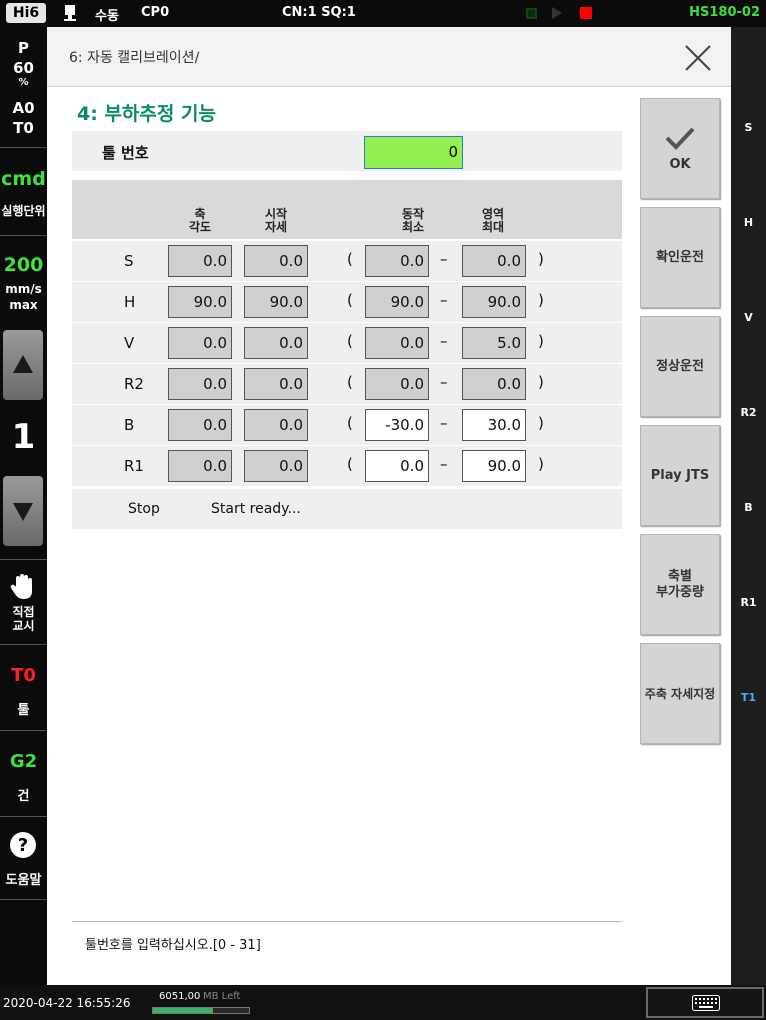  I want to click on tool-number-input: 0, so click(413, 152).